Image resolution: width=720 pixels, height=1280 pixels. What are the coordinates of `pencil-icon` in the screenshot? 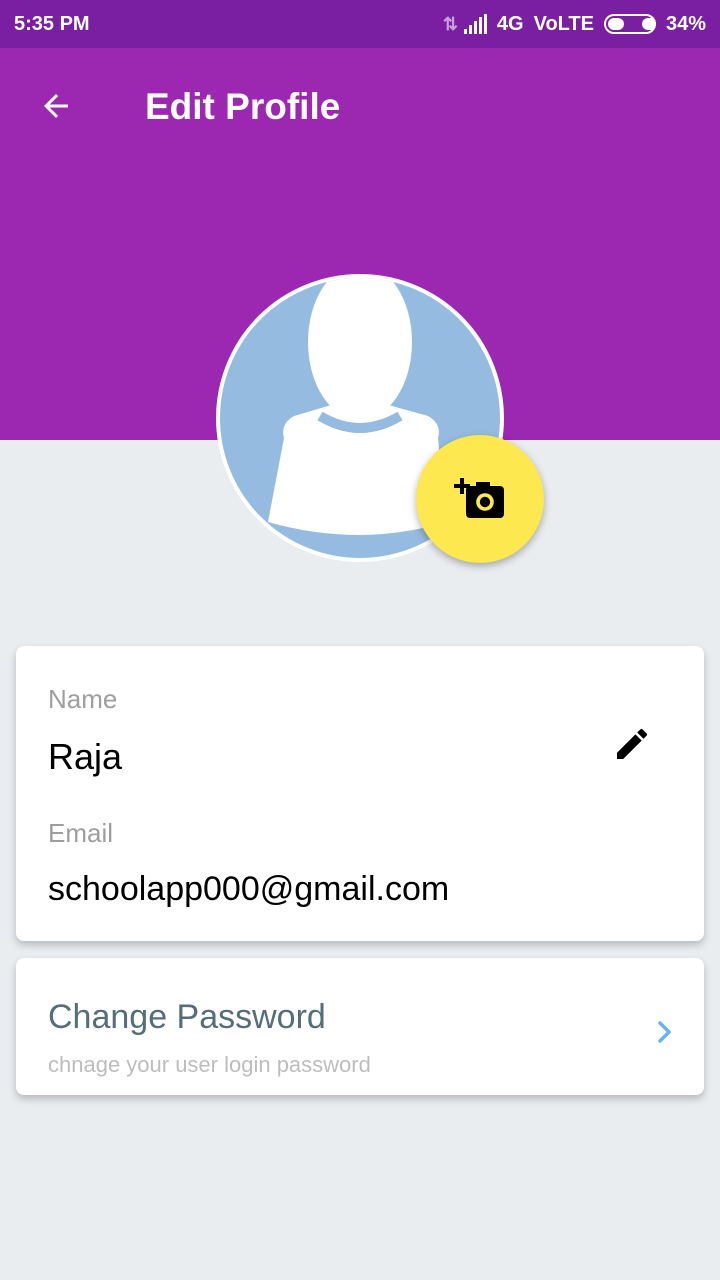 It's located at (632, 743).